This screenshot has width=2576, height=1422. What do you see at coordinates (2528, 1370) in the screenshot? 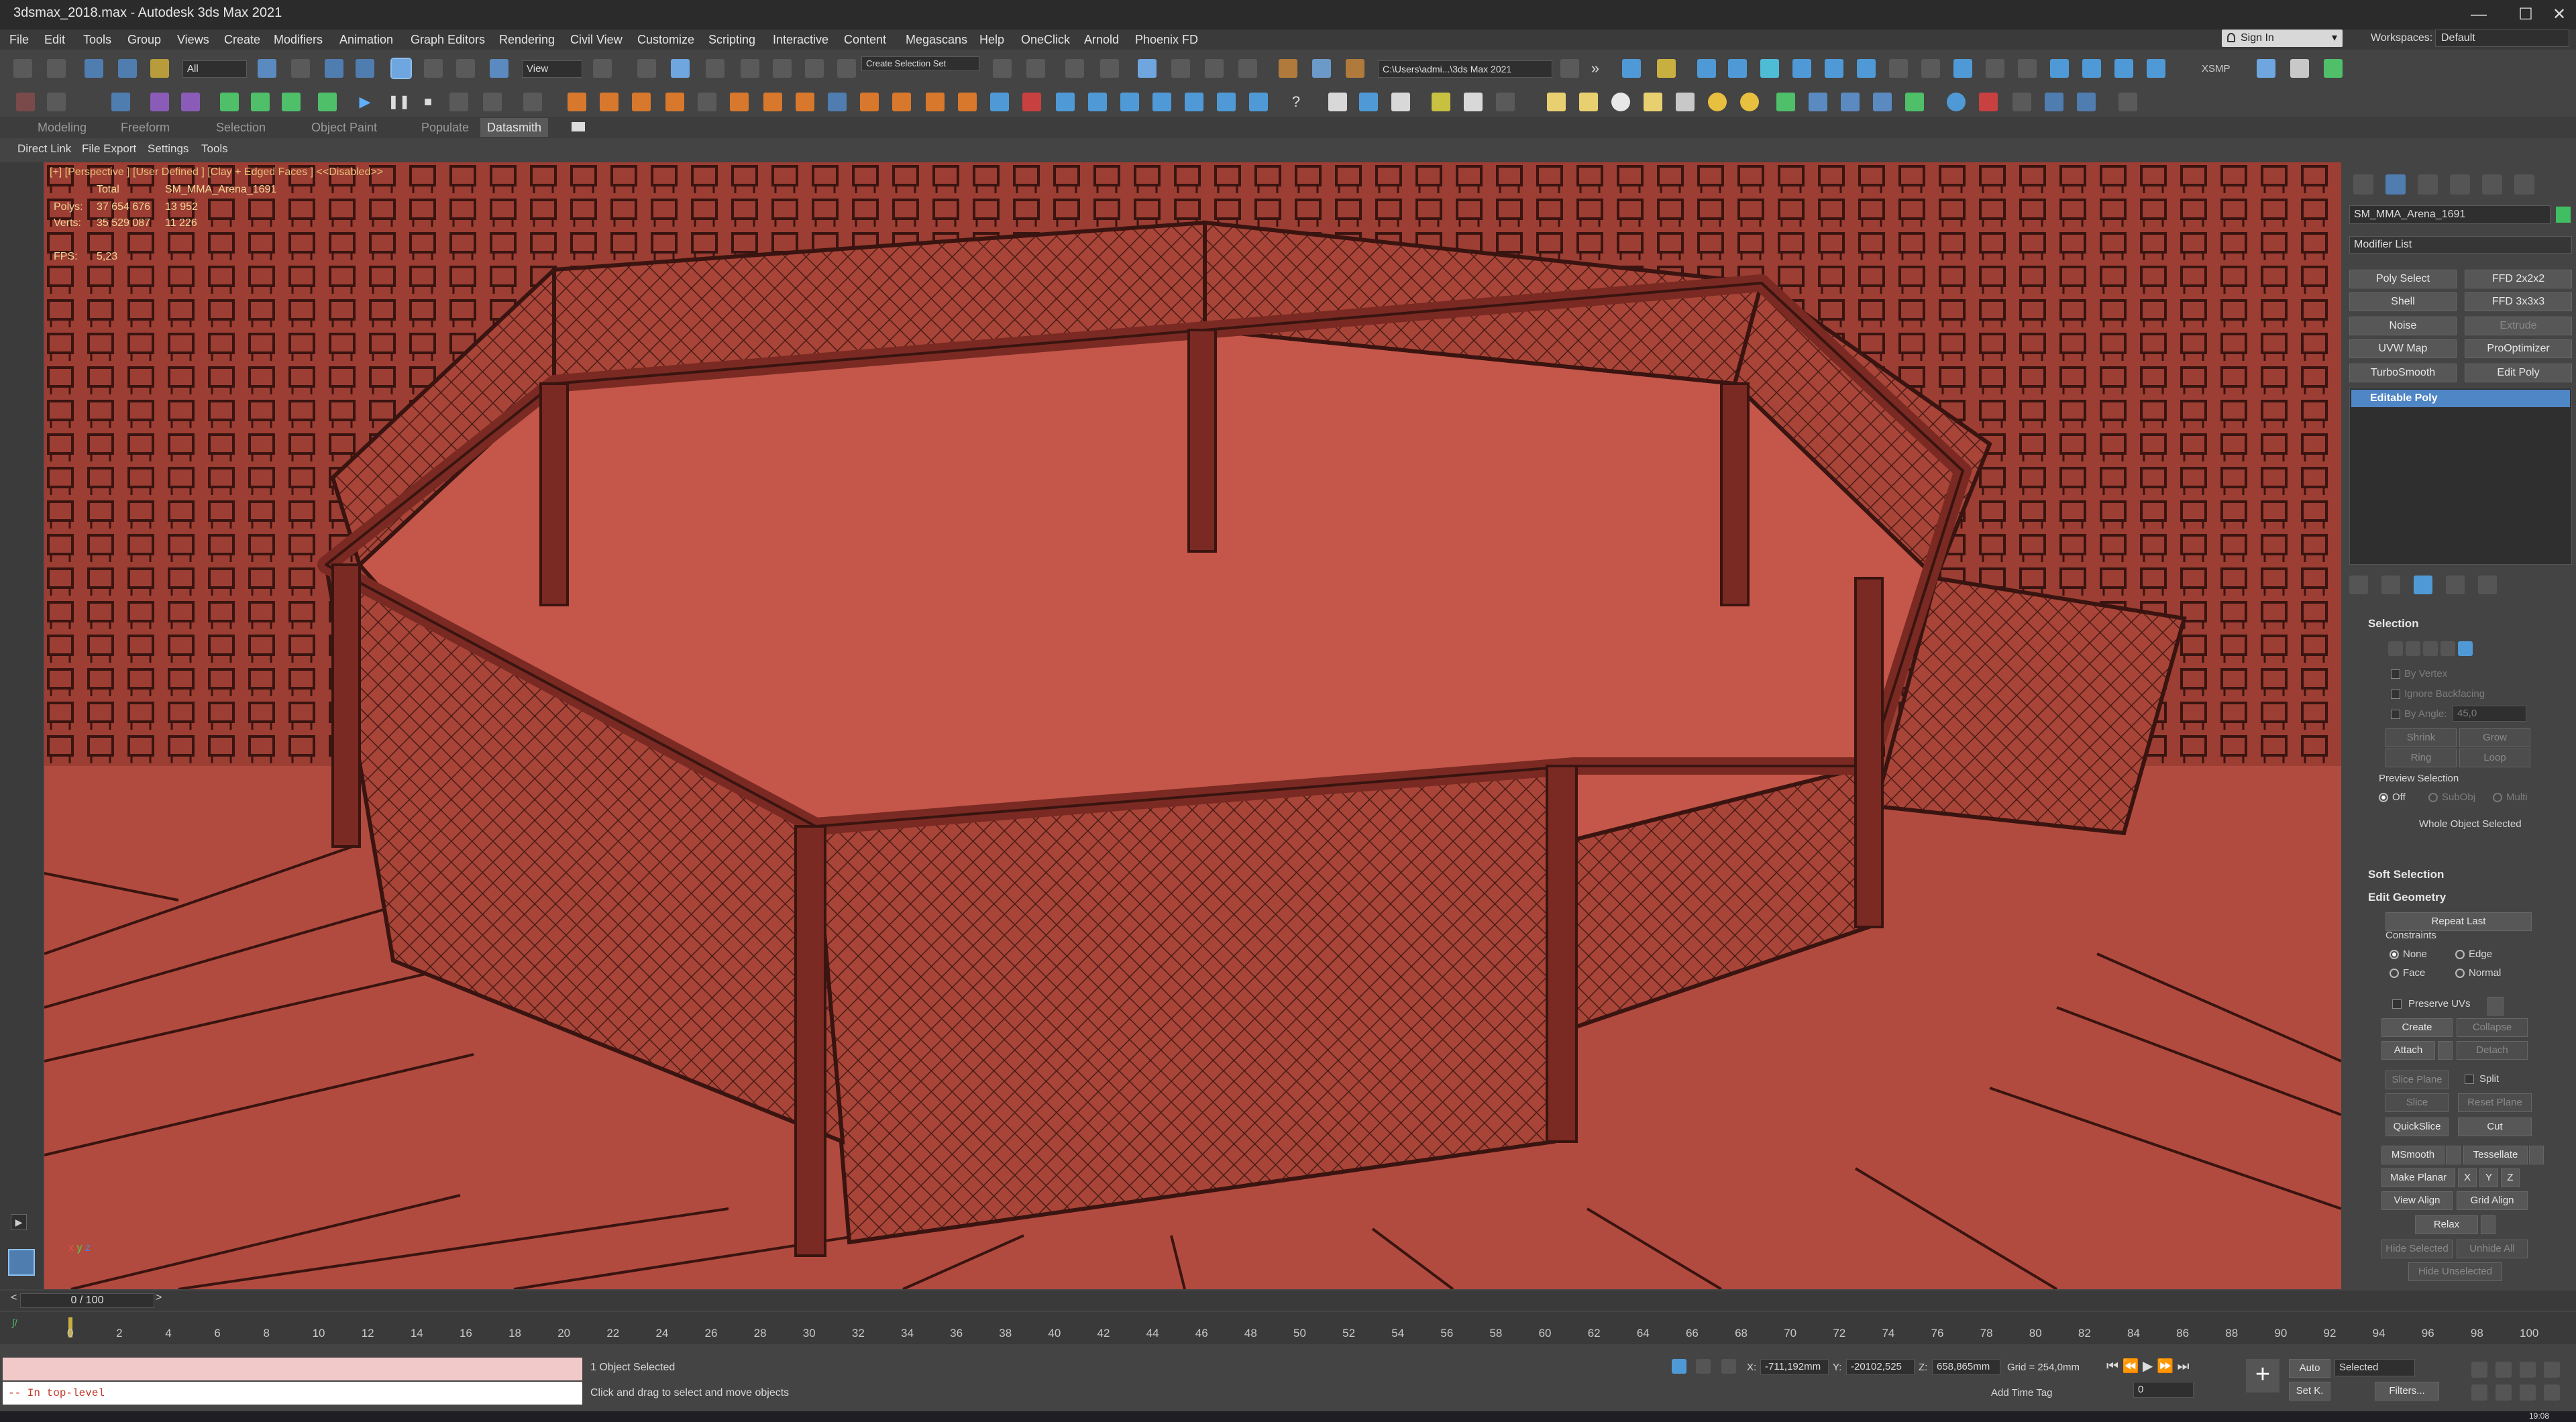
I see `zoom-extents-icon` at bounding box center [2528, 1370].